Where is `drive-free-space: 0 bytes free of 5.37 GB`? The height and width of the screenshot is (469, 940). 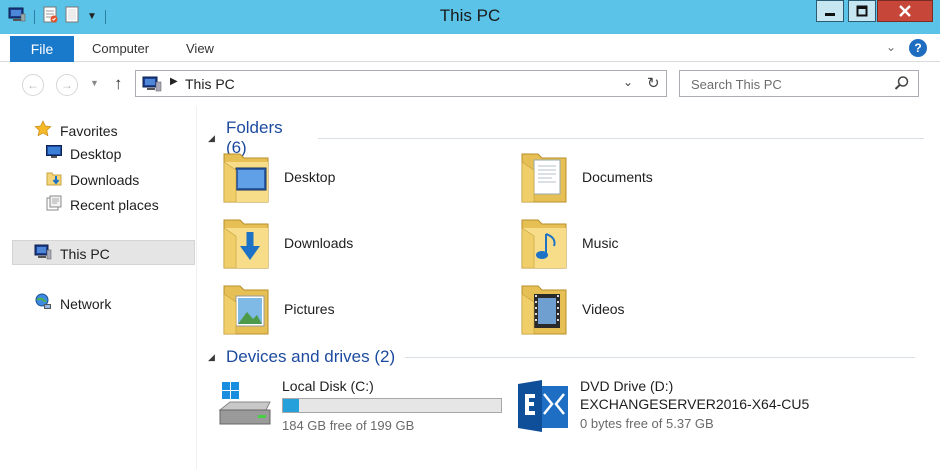 drive-free-space: 0 bytes free of 5.37 GB is located at coordinates (647, 423).